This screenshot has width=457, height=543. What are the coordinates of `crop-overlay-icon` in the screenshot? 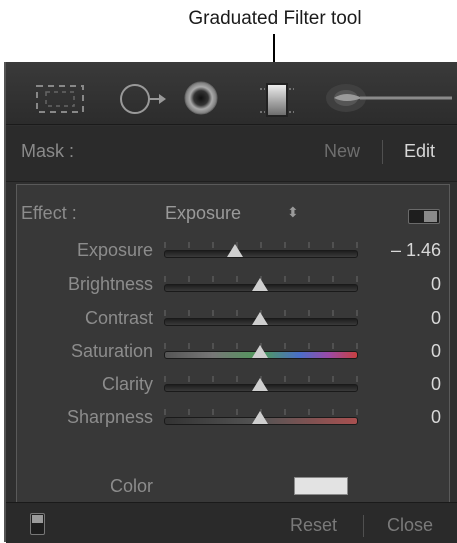 It's located at (60, 99).